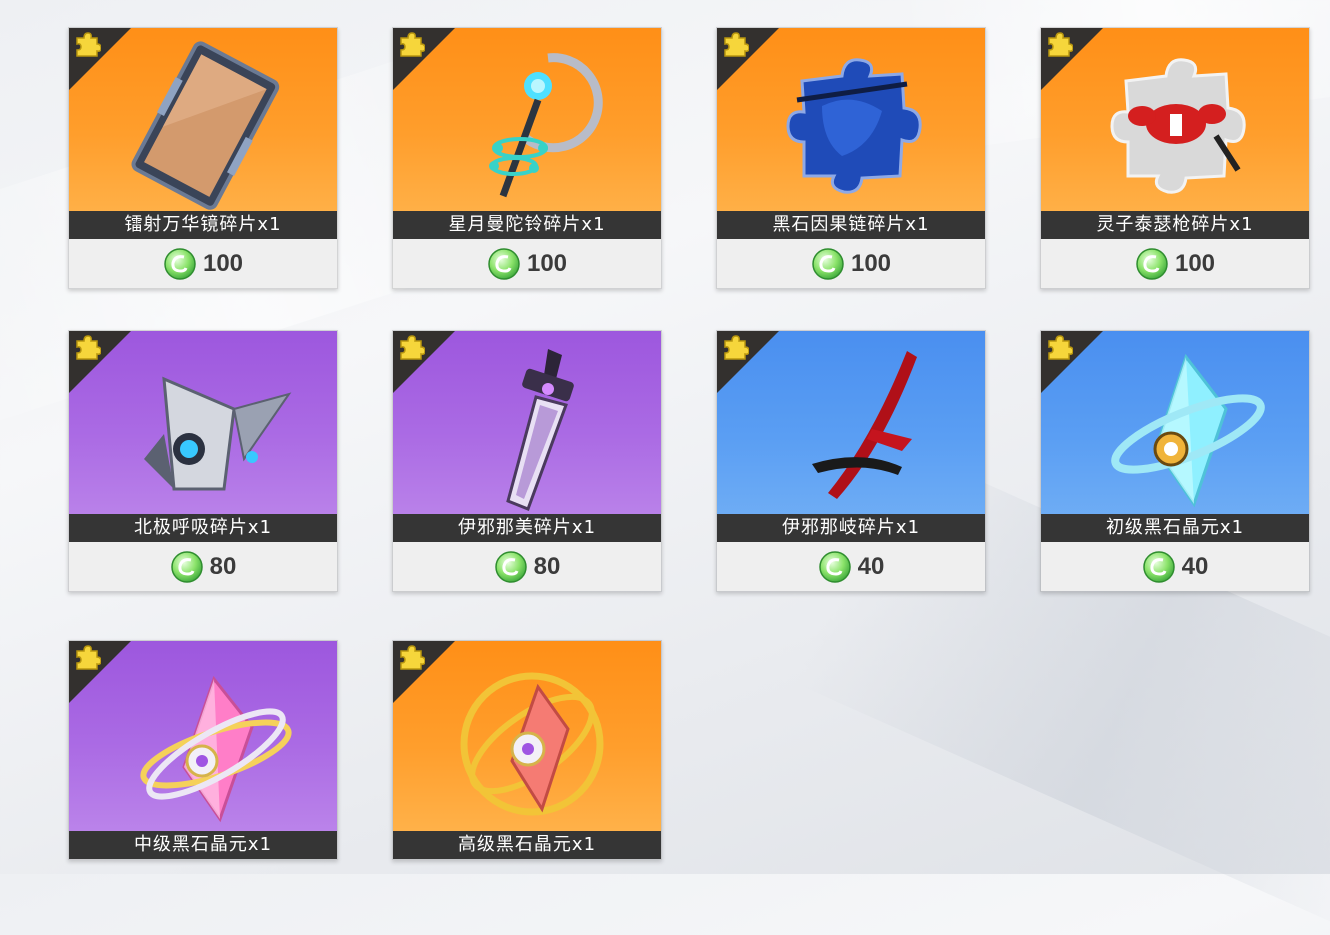 The width and height of the screenshot is (1330, 935). I want to click on izanami-fragment-icon, so click(540, 430).